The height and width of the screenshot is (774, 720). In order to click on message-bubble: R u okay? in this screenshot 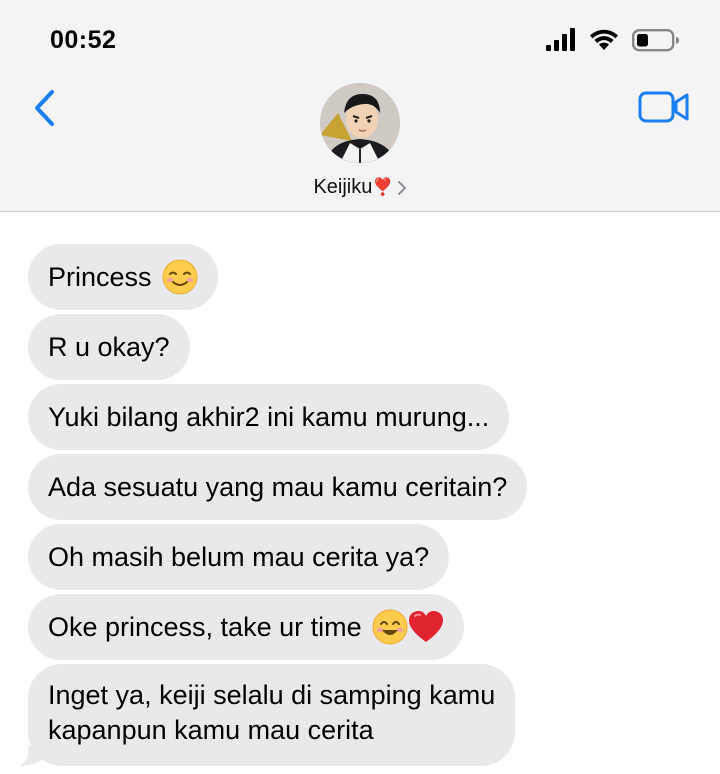, I will do `click(109, 347)`.